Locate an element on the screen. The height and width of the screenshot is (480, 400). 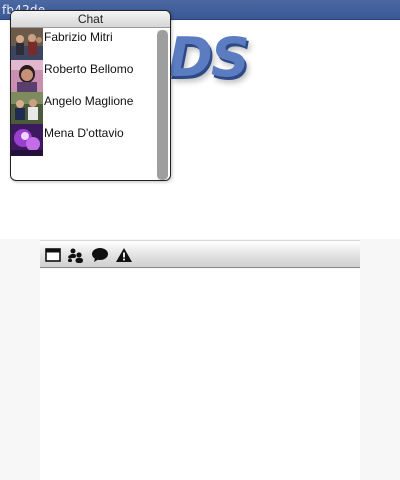
chat-contact-item: Angelo Maglione is located at coordinates (84, 108).